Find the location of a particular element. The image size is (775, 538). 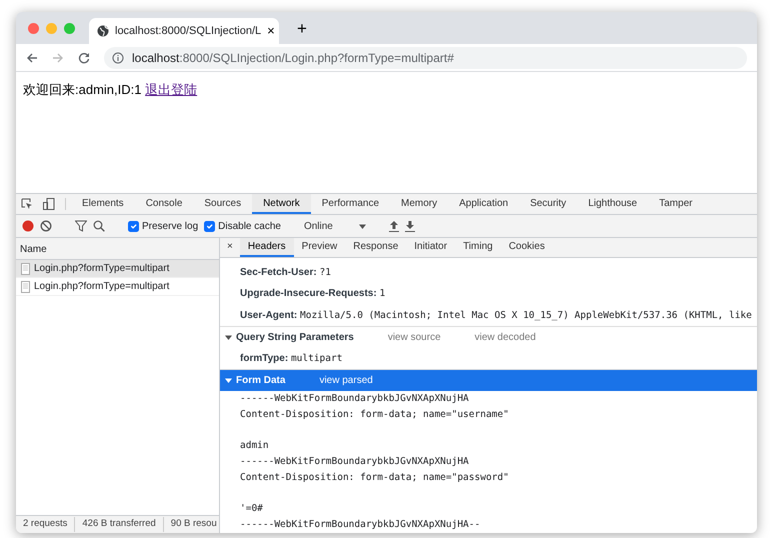

section-header: Query String Parameters view source view decoded is located at coordinates (488, 337).